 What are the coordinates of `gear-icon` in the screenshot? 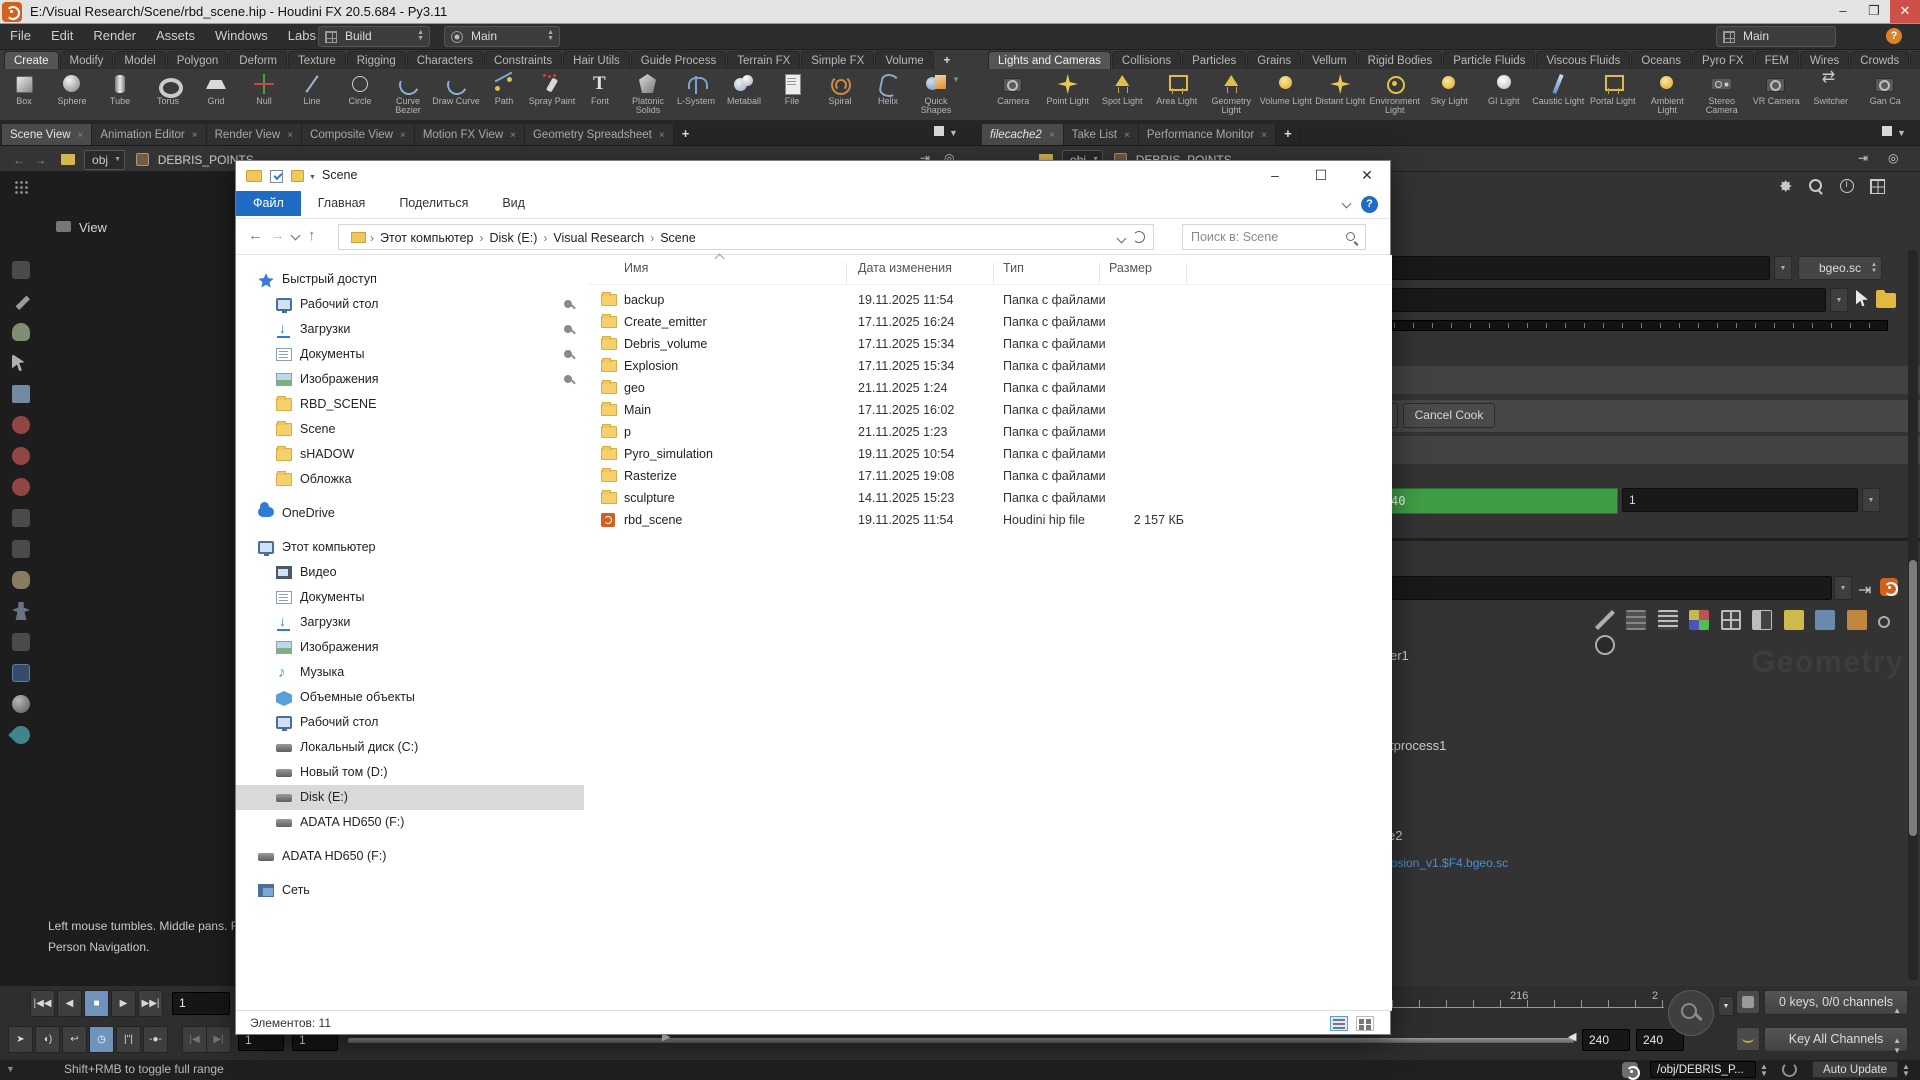 It's located at (1786, 186).